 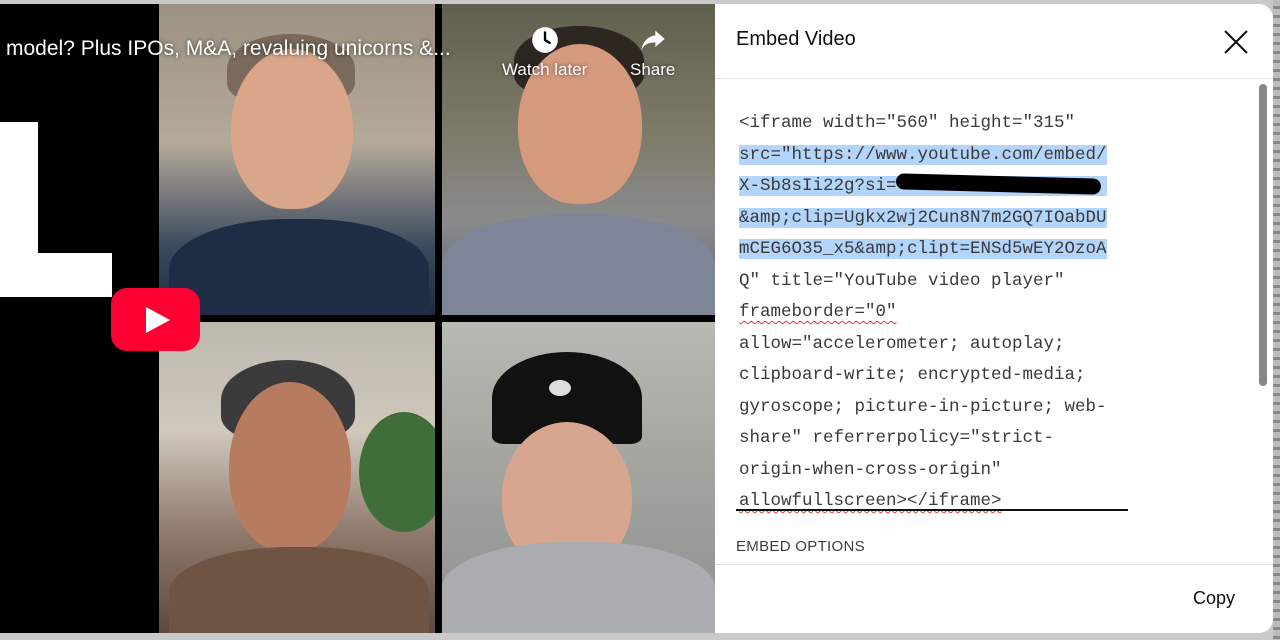 I want to click on clock-icon, so click(x=544, y=40).